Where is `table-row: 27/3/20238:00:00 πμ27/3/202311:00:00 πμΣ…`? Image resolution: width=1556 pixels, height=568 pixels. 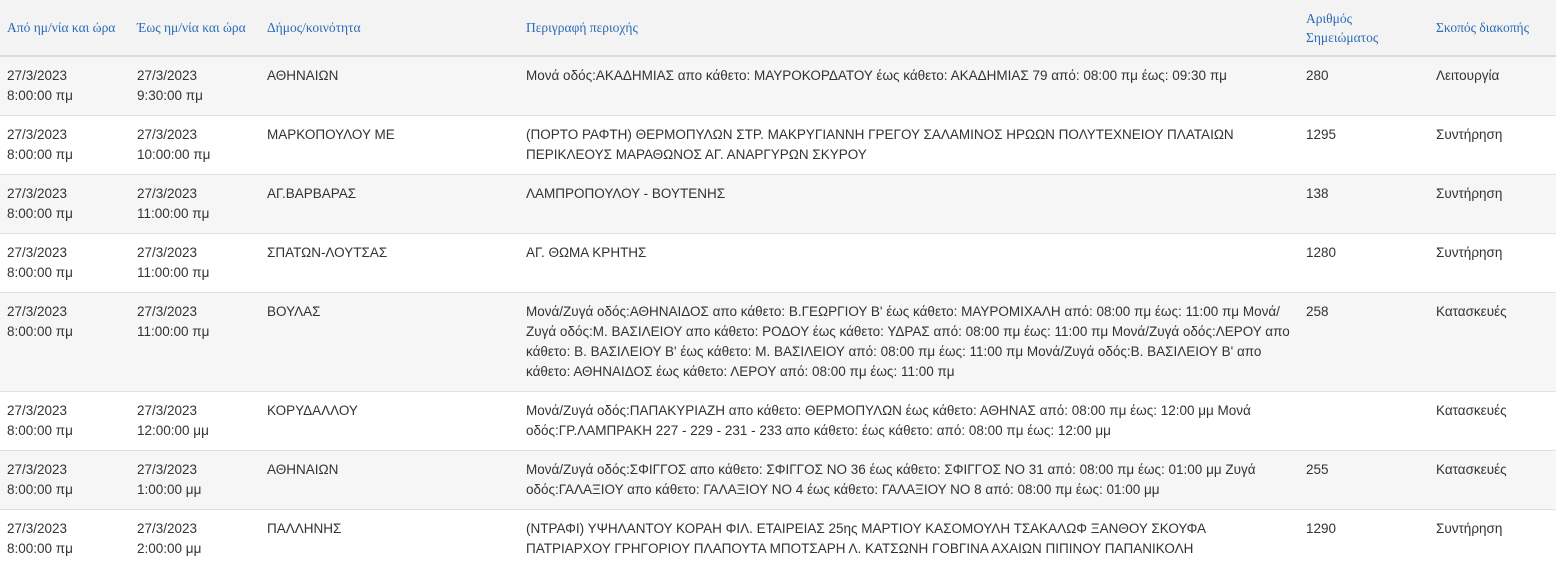 table-row: 27/3/20238:00:00 πμ27/3/202311:00:00 πμΣ… is located at coordinates (778, 263).